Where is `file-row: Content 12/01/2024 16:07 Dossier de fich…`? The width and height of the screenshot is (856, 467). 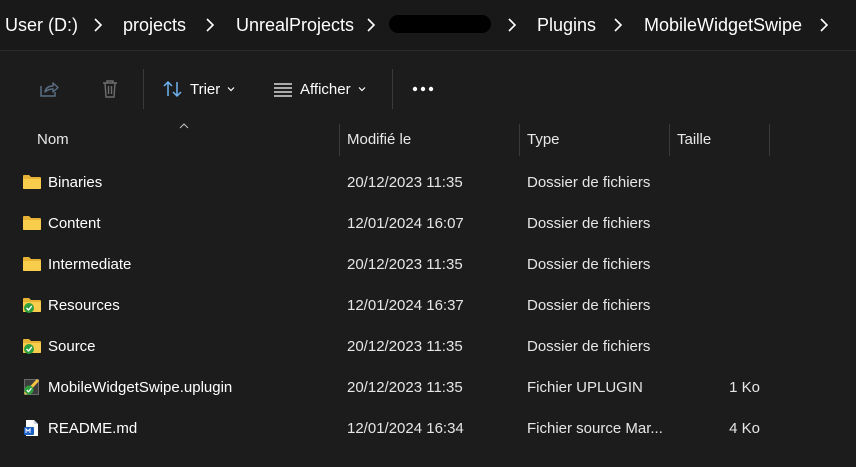 file-row: Content 12/01/2024 16:07 Dossier de fich… is located at coordinates (428, 223).